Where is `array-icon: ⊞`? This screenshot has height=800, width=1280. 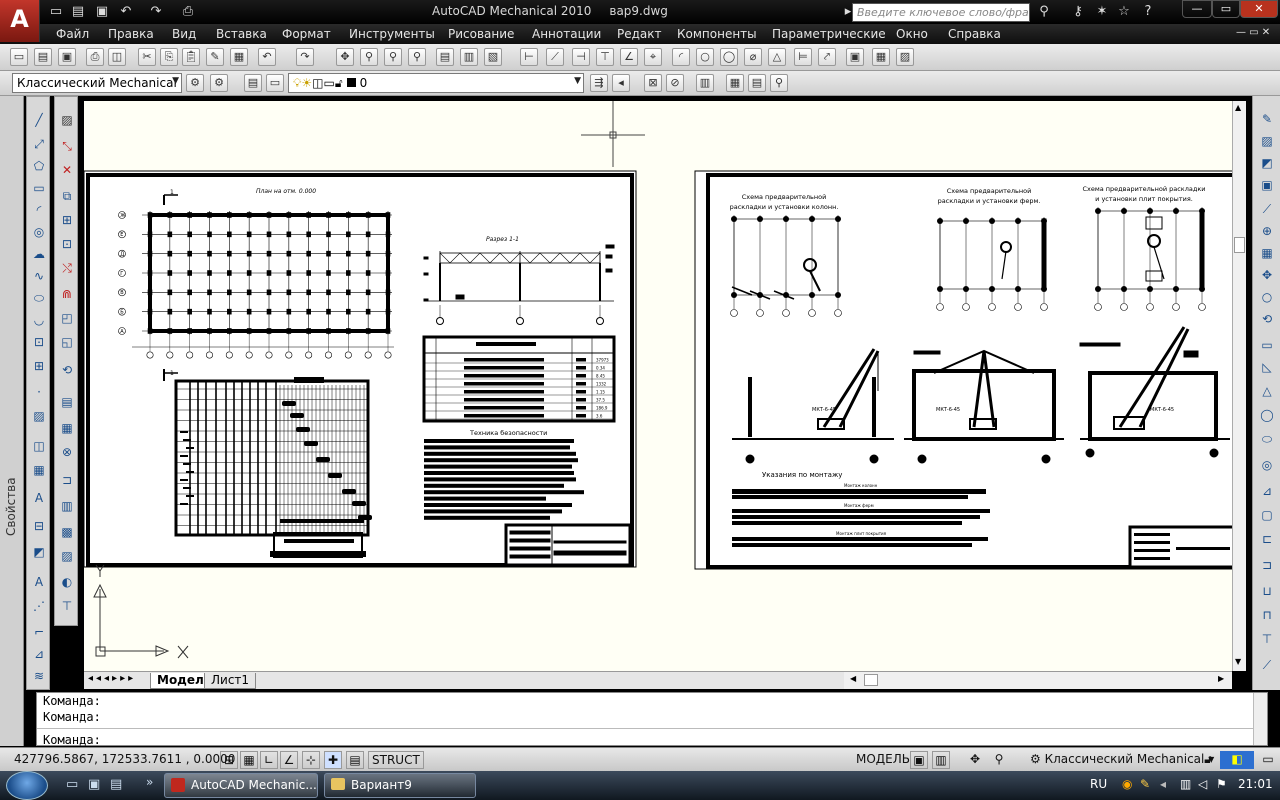 array-icon: ⊞ is located at coordinates (67, 220).